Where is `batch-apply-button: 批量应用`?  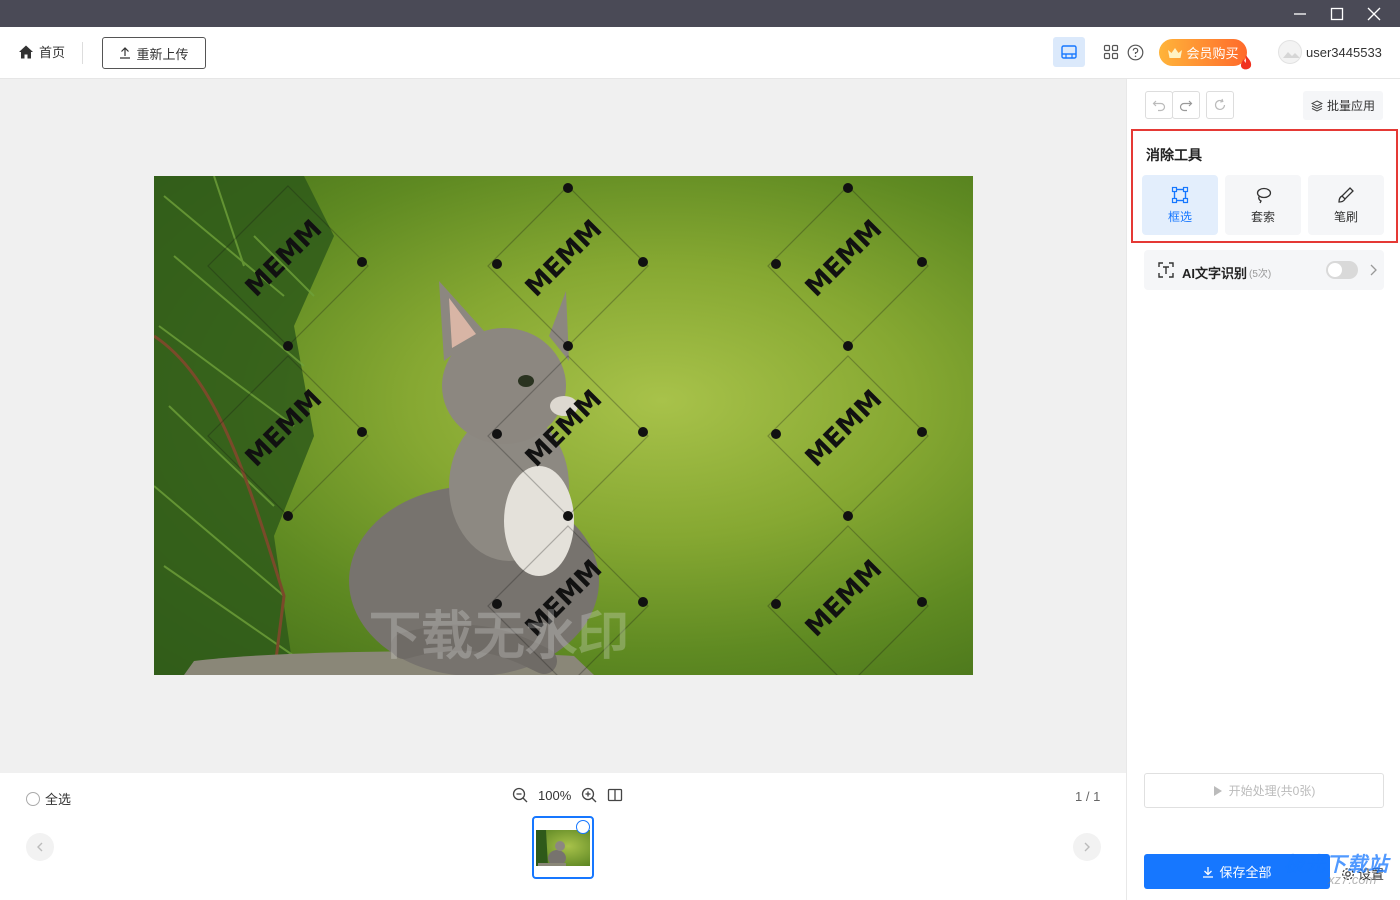 batch-apply-button: 批量应用 is located at coordinates (1343, 105).